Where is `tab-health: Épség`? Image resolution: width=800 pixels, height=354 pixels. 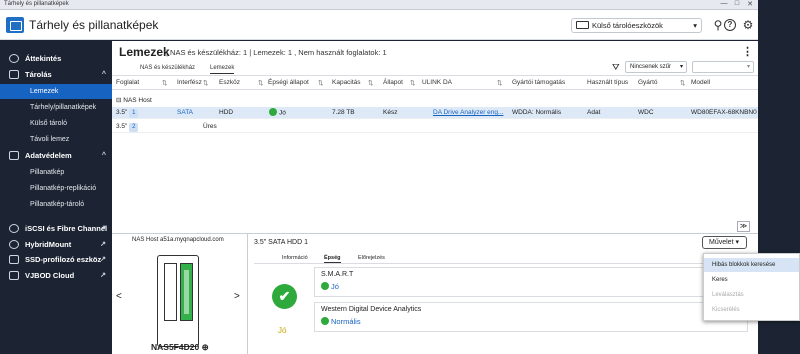
tab-health: Épség is located at coordinates (332, 259).